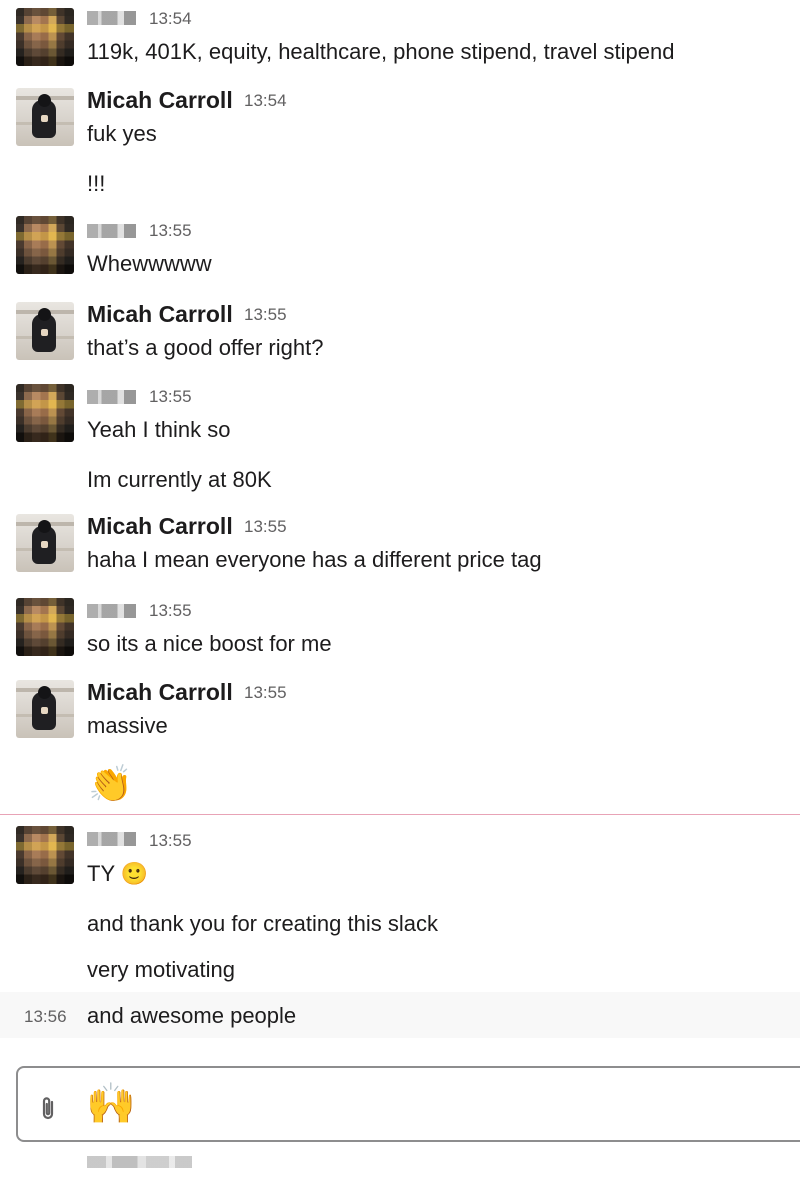  I want to click on message-text: massive, so click(127, 725).